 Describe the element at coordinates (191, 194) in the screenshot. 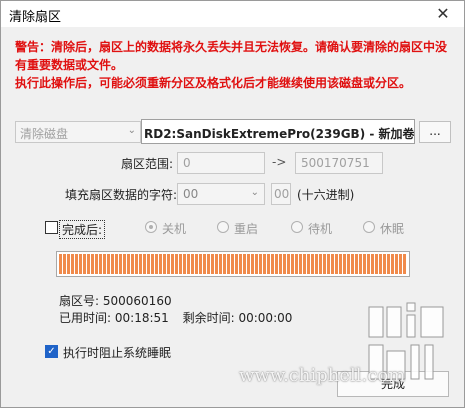

I see `fill-char-value: 00` at that location.